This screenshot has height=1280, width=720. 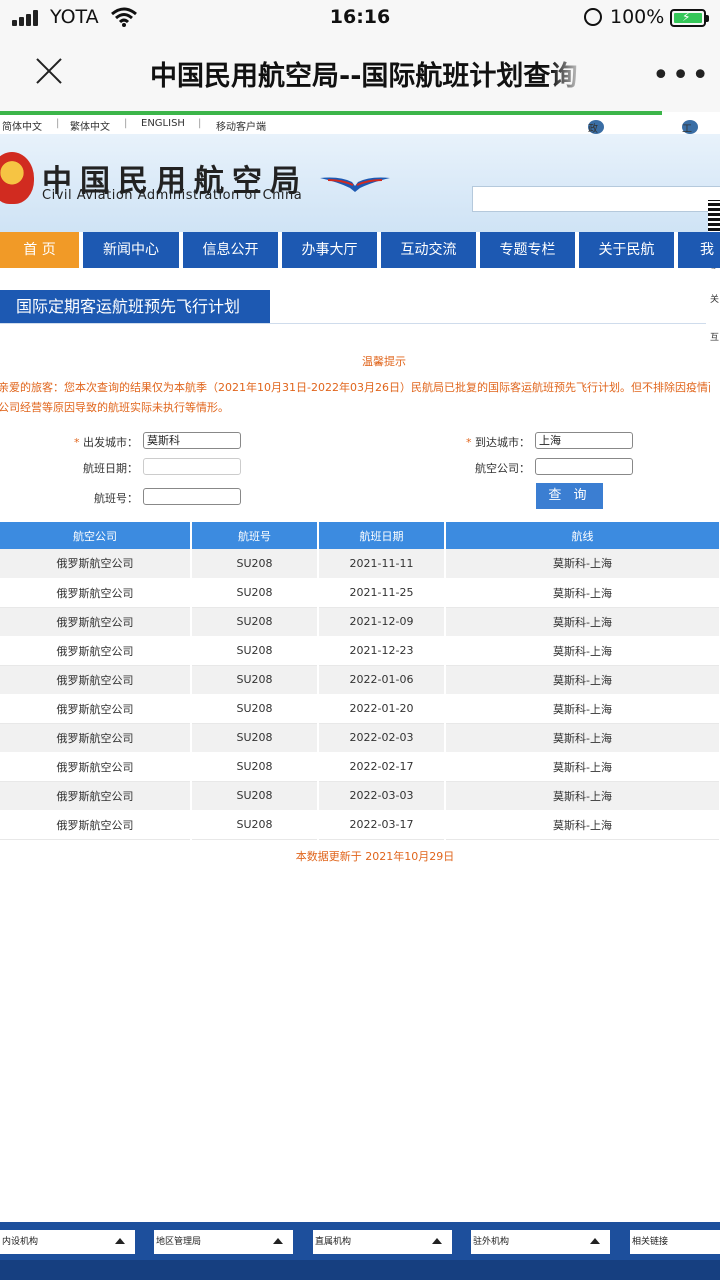 I want to click on tips-title: 温馨提示, so click(x=384, y=361).